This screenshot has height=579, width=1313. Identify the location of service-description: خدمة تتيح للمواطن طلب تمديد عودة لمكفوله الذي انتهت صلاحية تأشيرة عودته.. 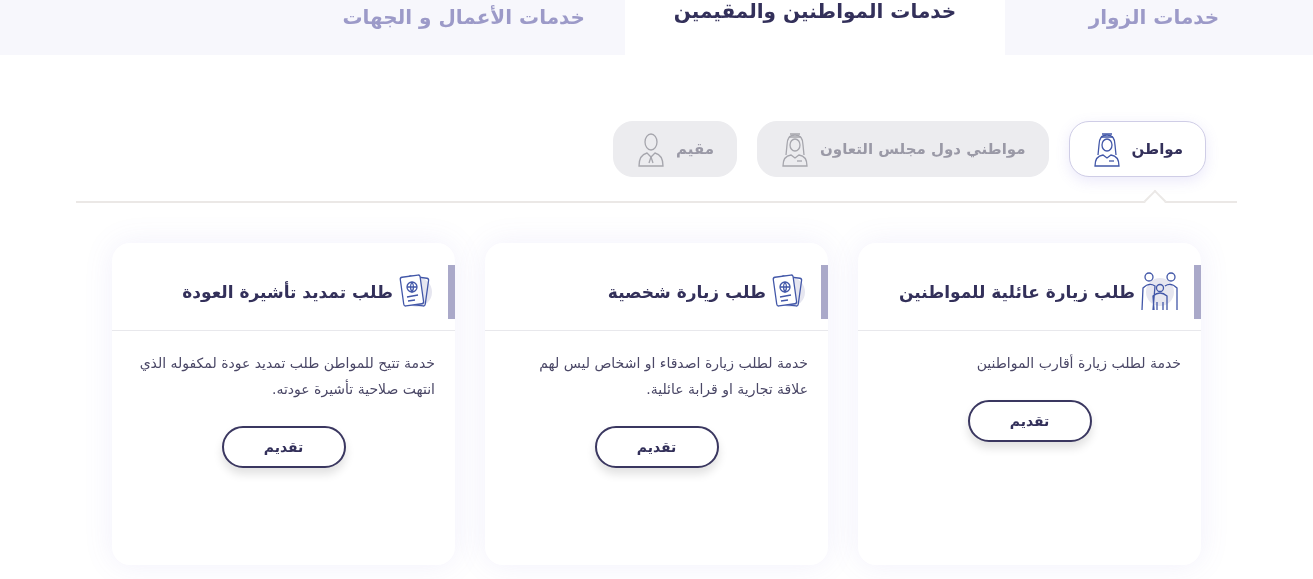
(286, 377).